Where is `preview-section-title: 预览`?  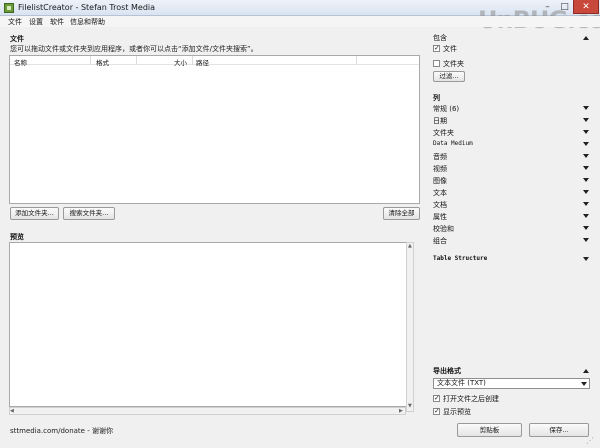 preview-section-title: 预览 is located at coordinates (17, 237).